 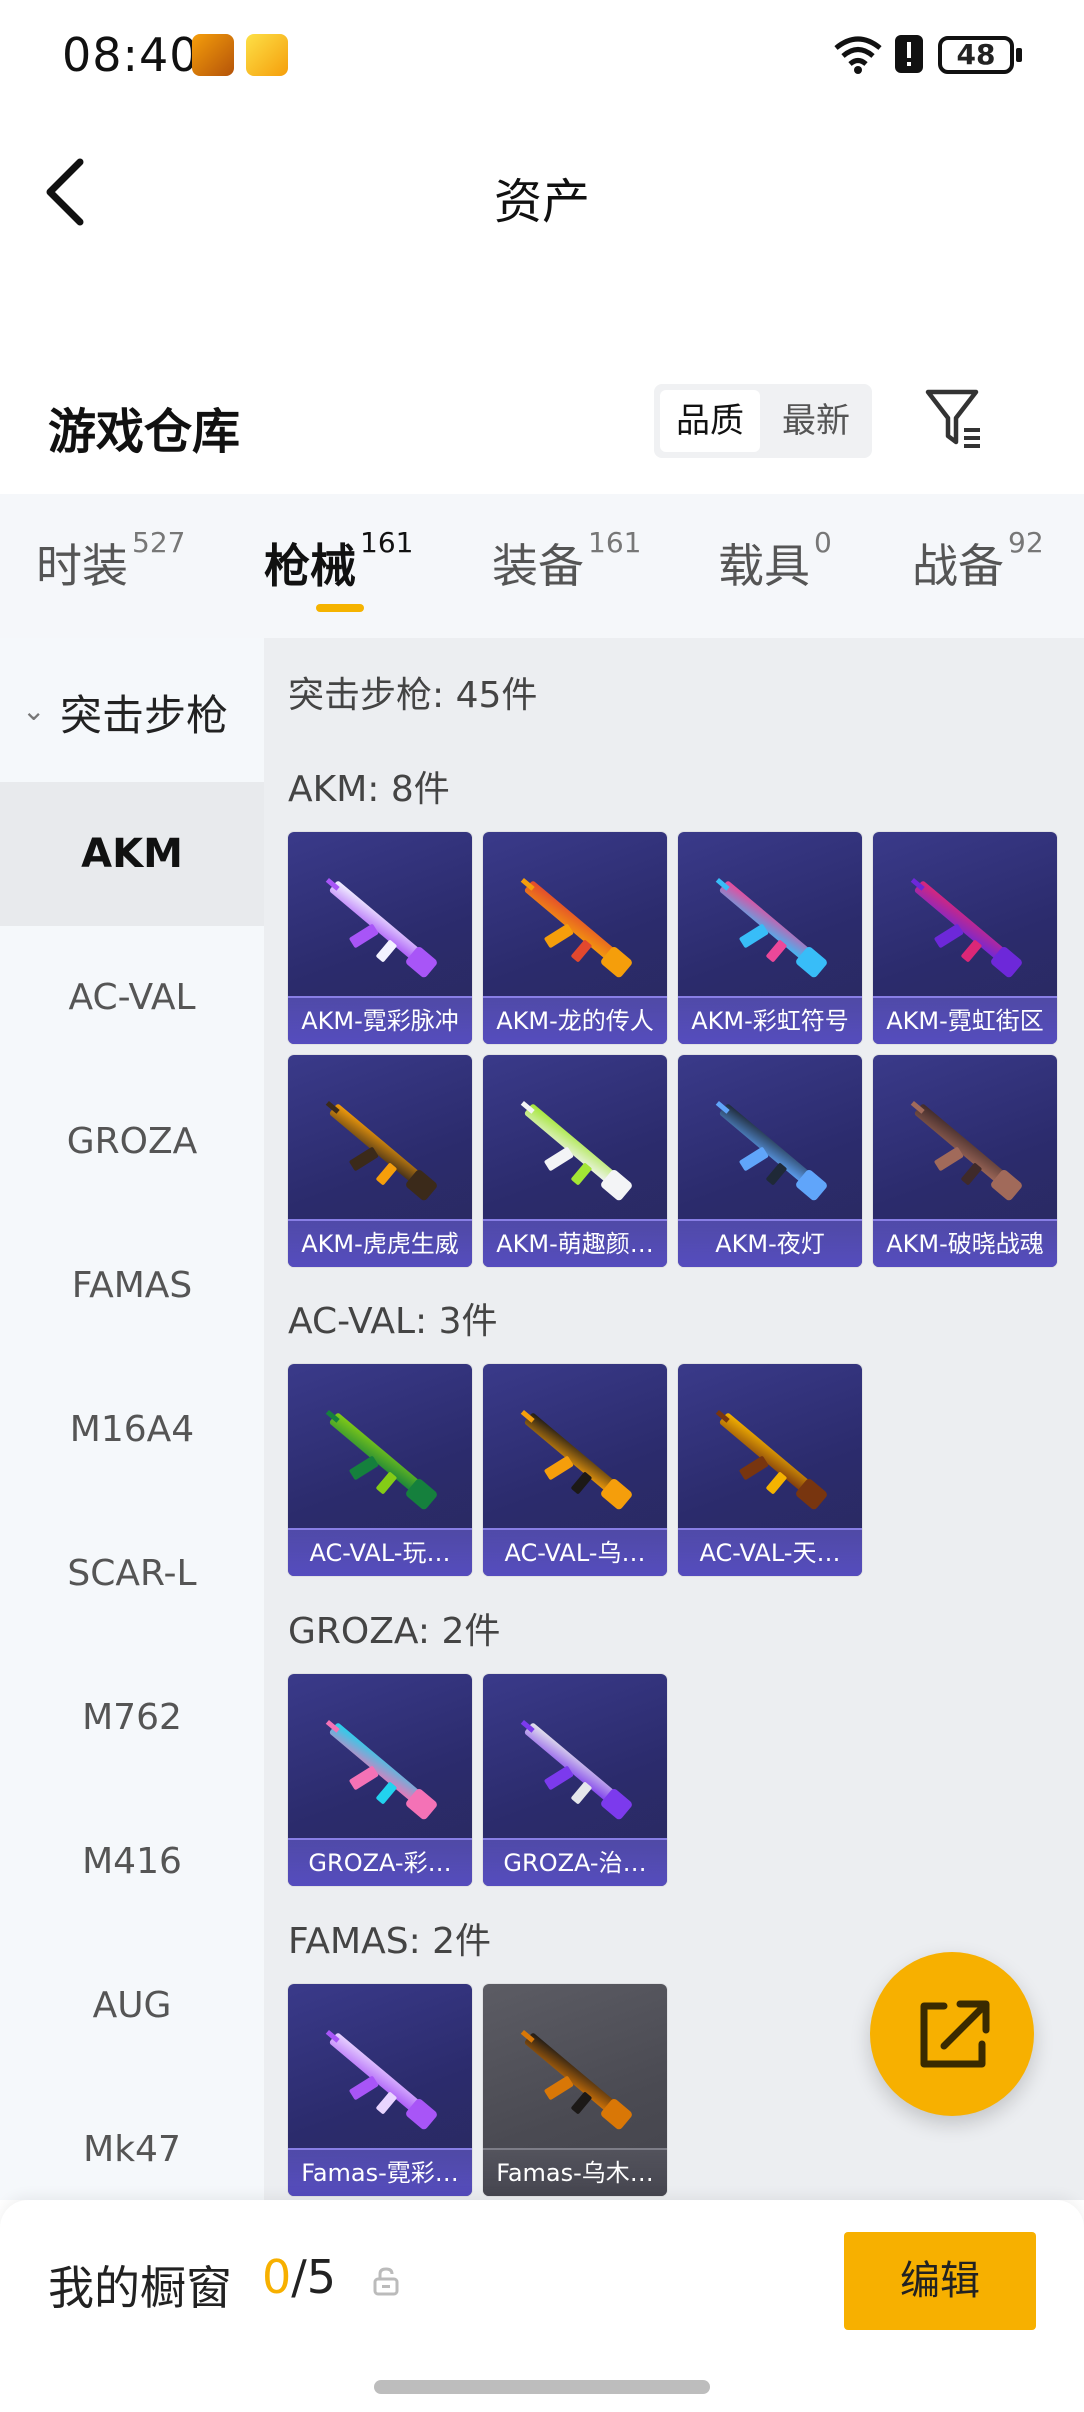 I want to click on share-icon, so click(x=955, y=2034).